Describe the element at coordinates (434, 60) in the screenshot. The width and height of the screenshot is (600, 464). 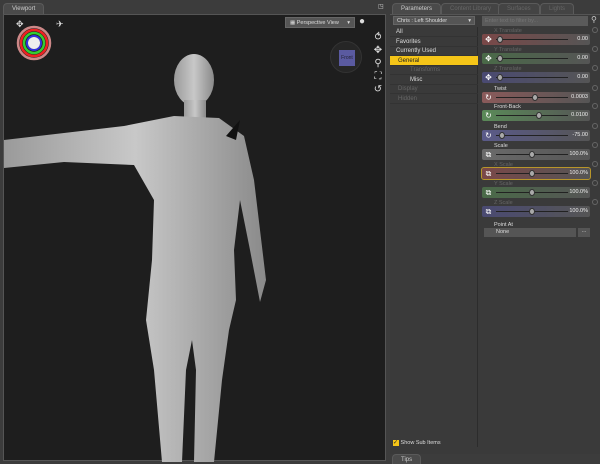
I see `category-general: General` at that location.